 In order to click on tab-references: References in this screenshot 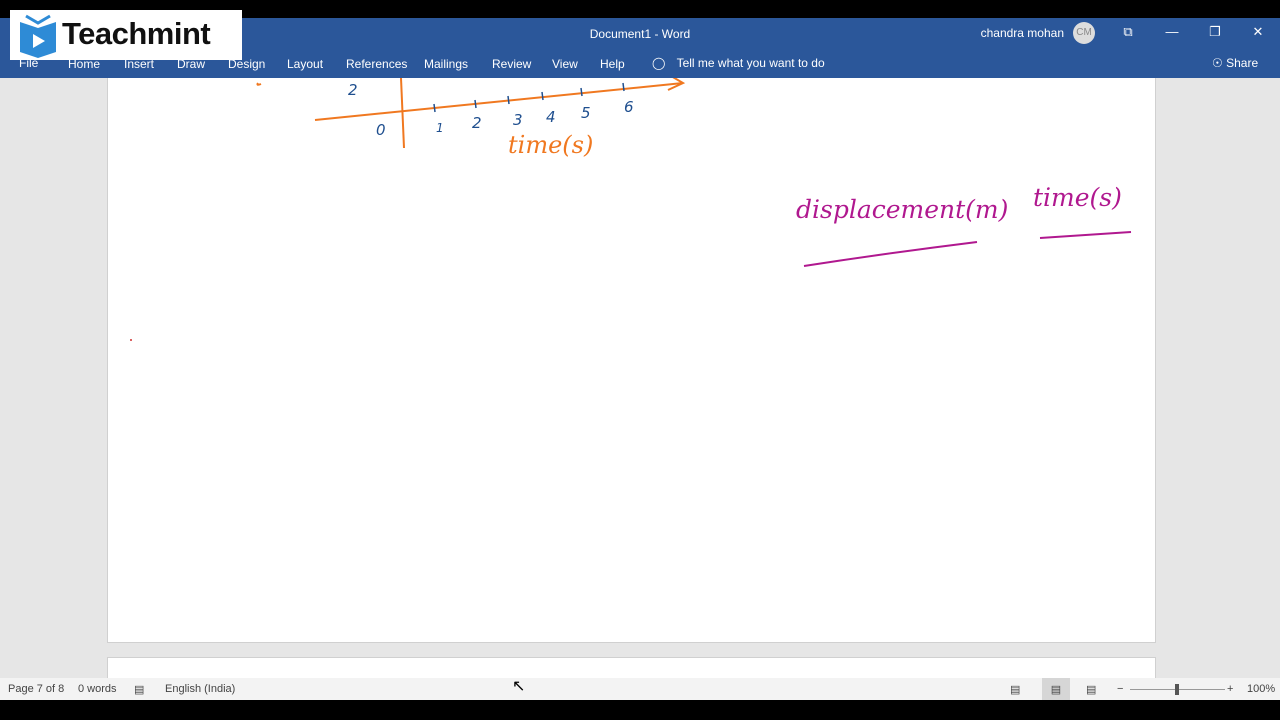, I will do `click(376, 64)`.